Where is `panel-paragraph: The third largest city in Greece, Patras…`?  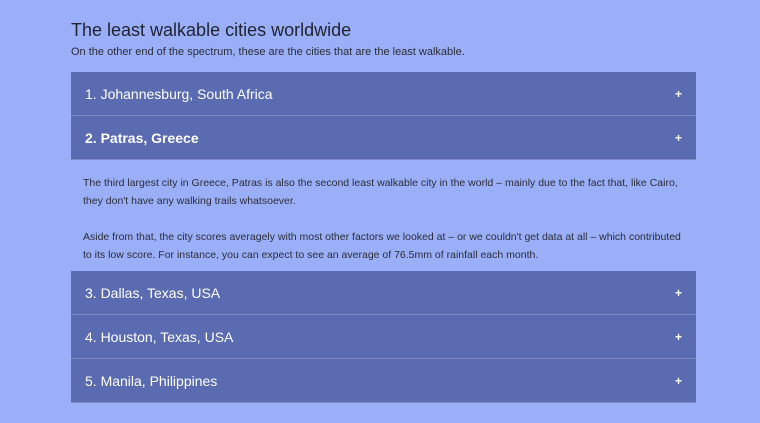
panel-paragraph: The third largest city in Greece, Patras… is located at coordinates (380, 192).